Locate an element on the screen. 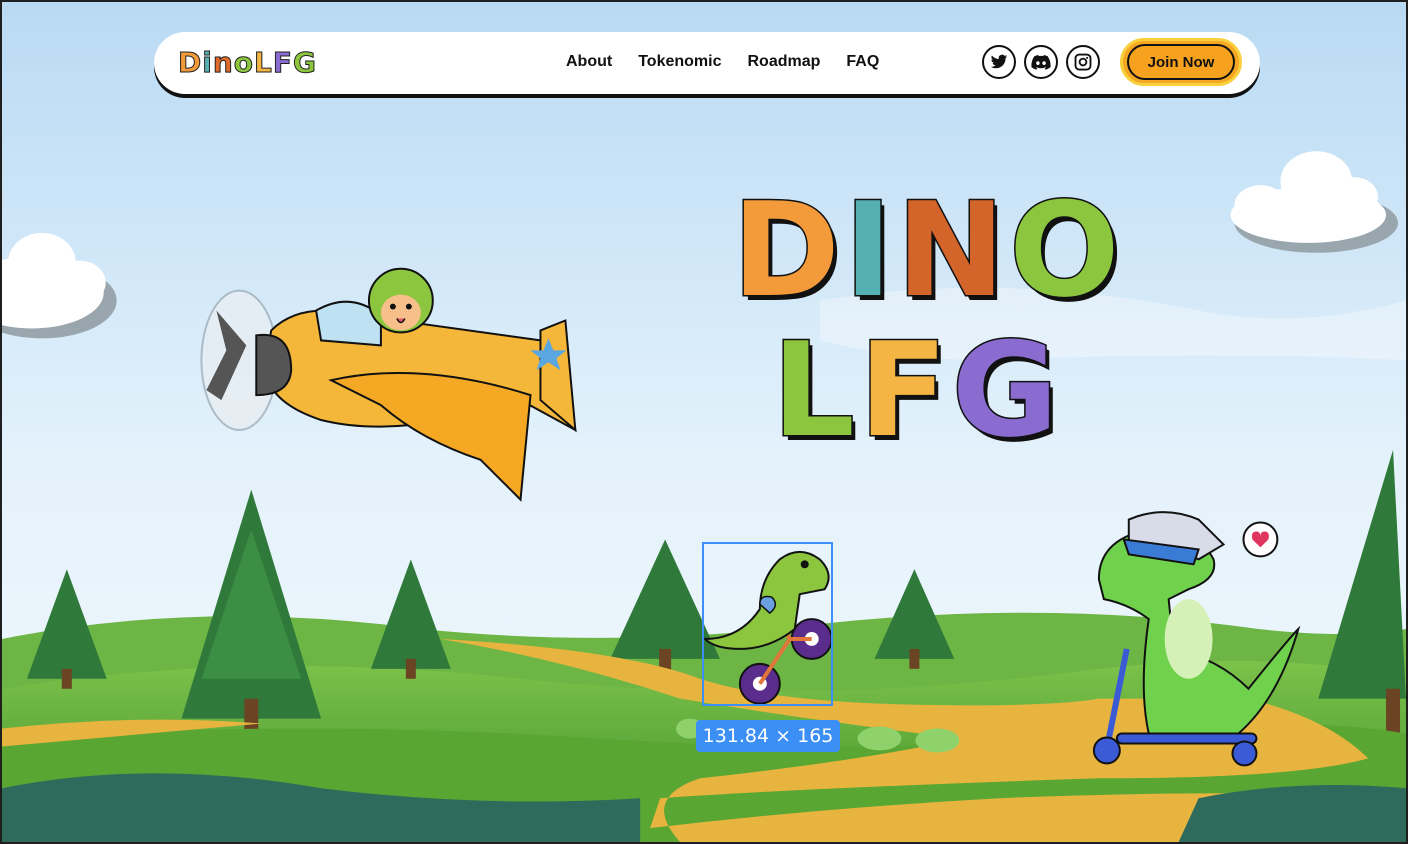 This screenshot has width=1408, height=844. hero-letter: F is located at coordinates (903, 390).